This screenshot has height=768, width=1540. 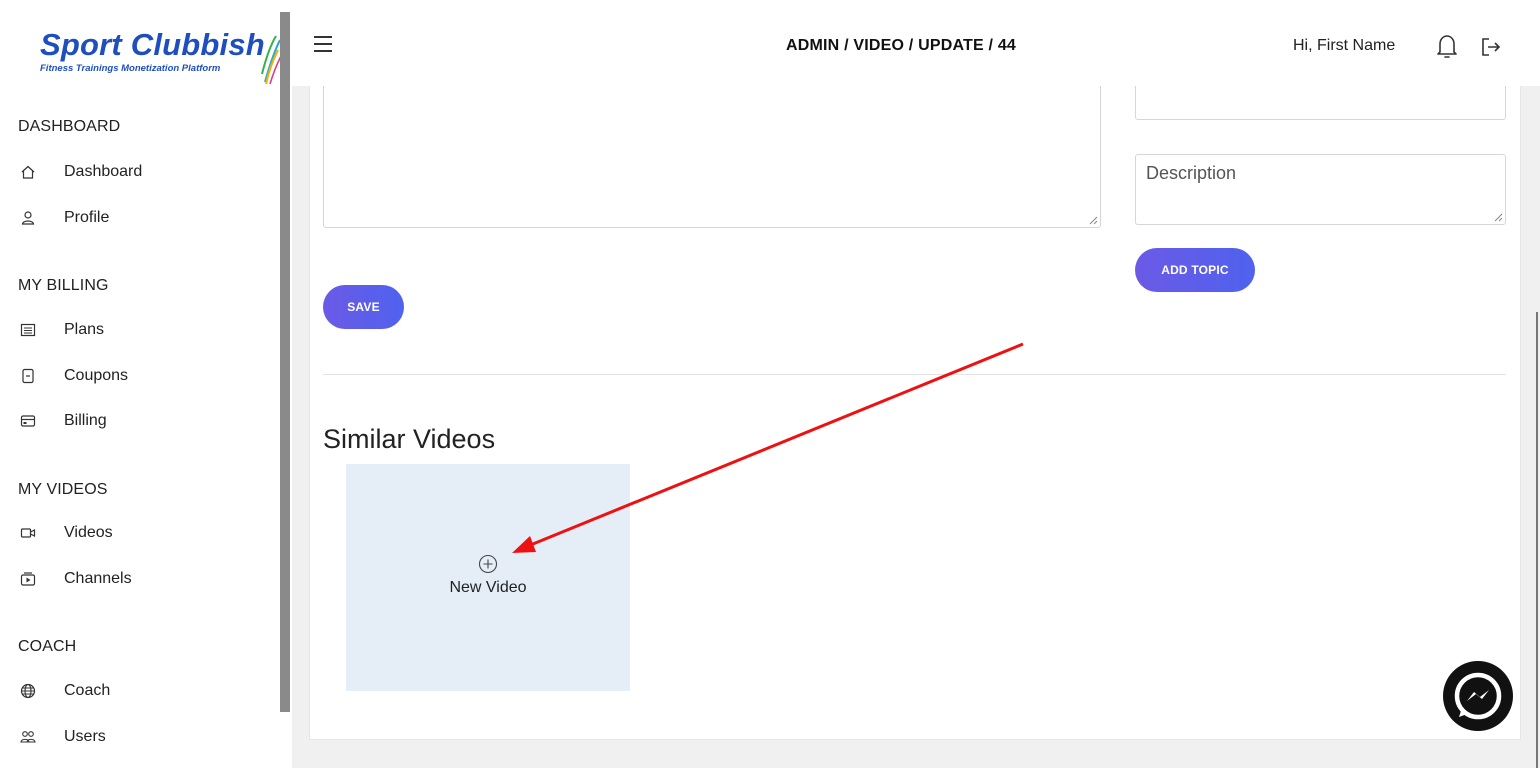 I want to click on save-button: SAVE, so click(x=363, y=307).